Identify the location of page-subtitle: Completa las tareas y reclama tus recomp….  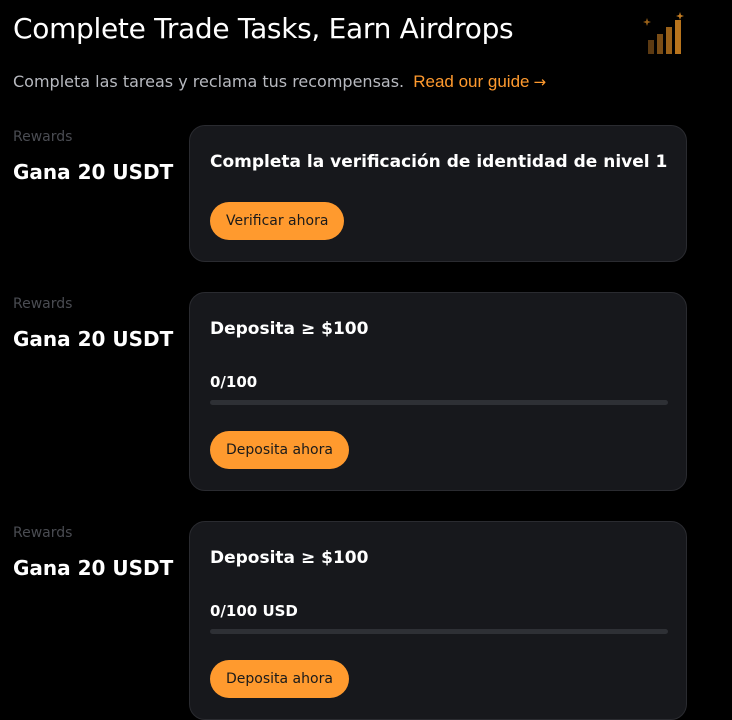
(279, 82).